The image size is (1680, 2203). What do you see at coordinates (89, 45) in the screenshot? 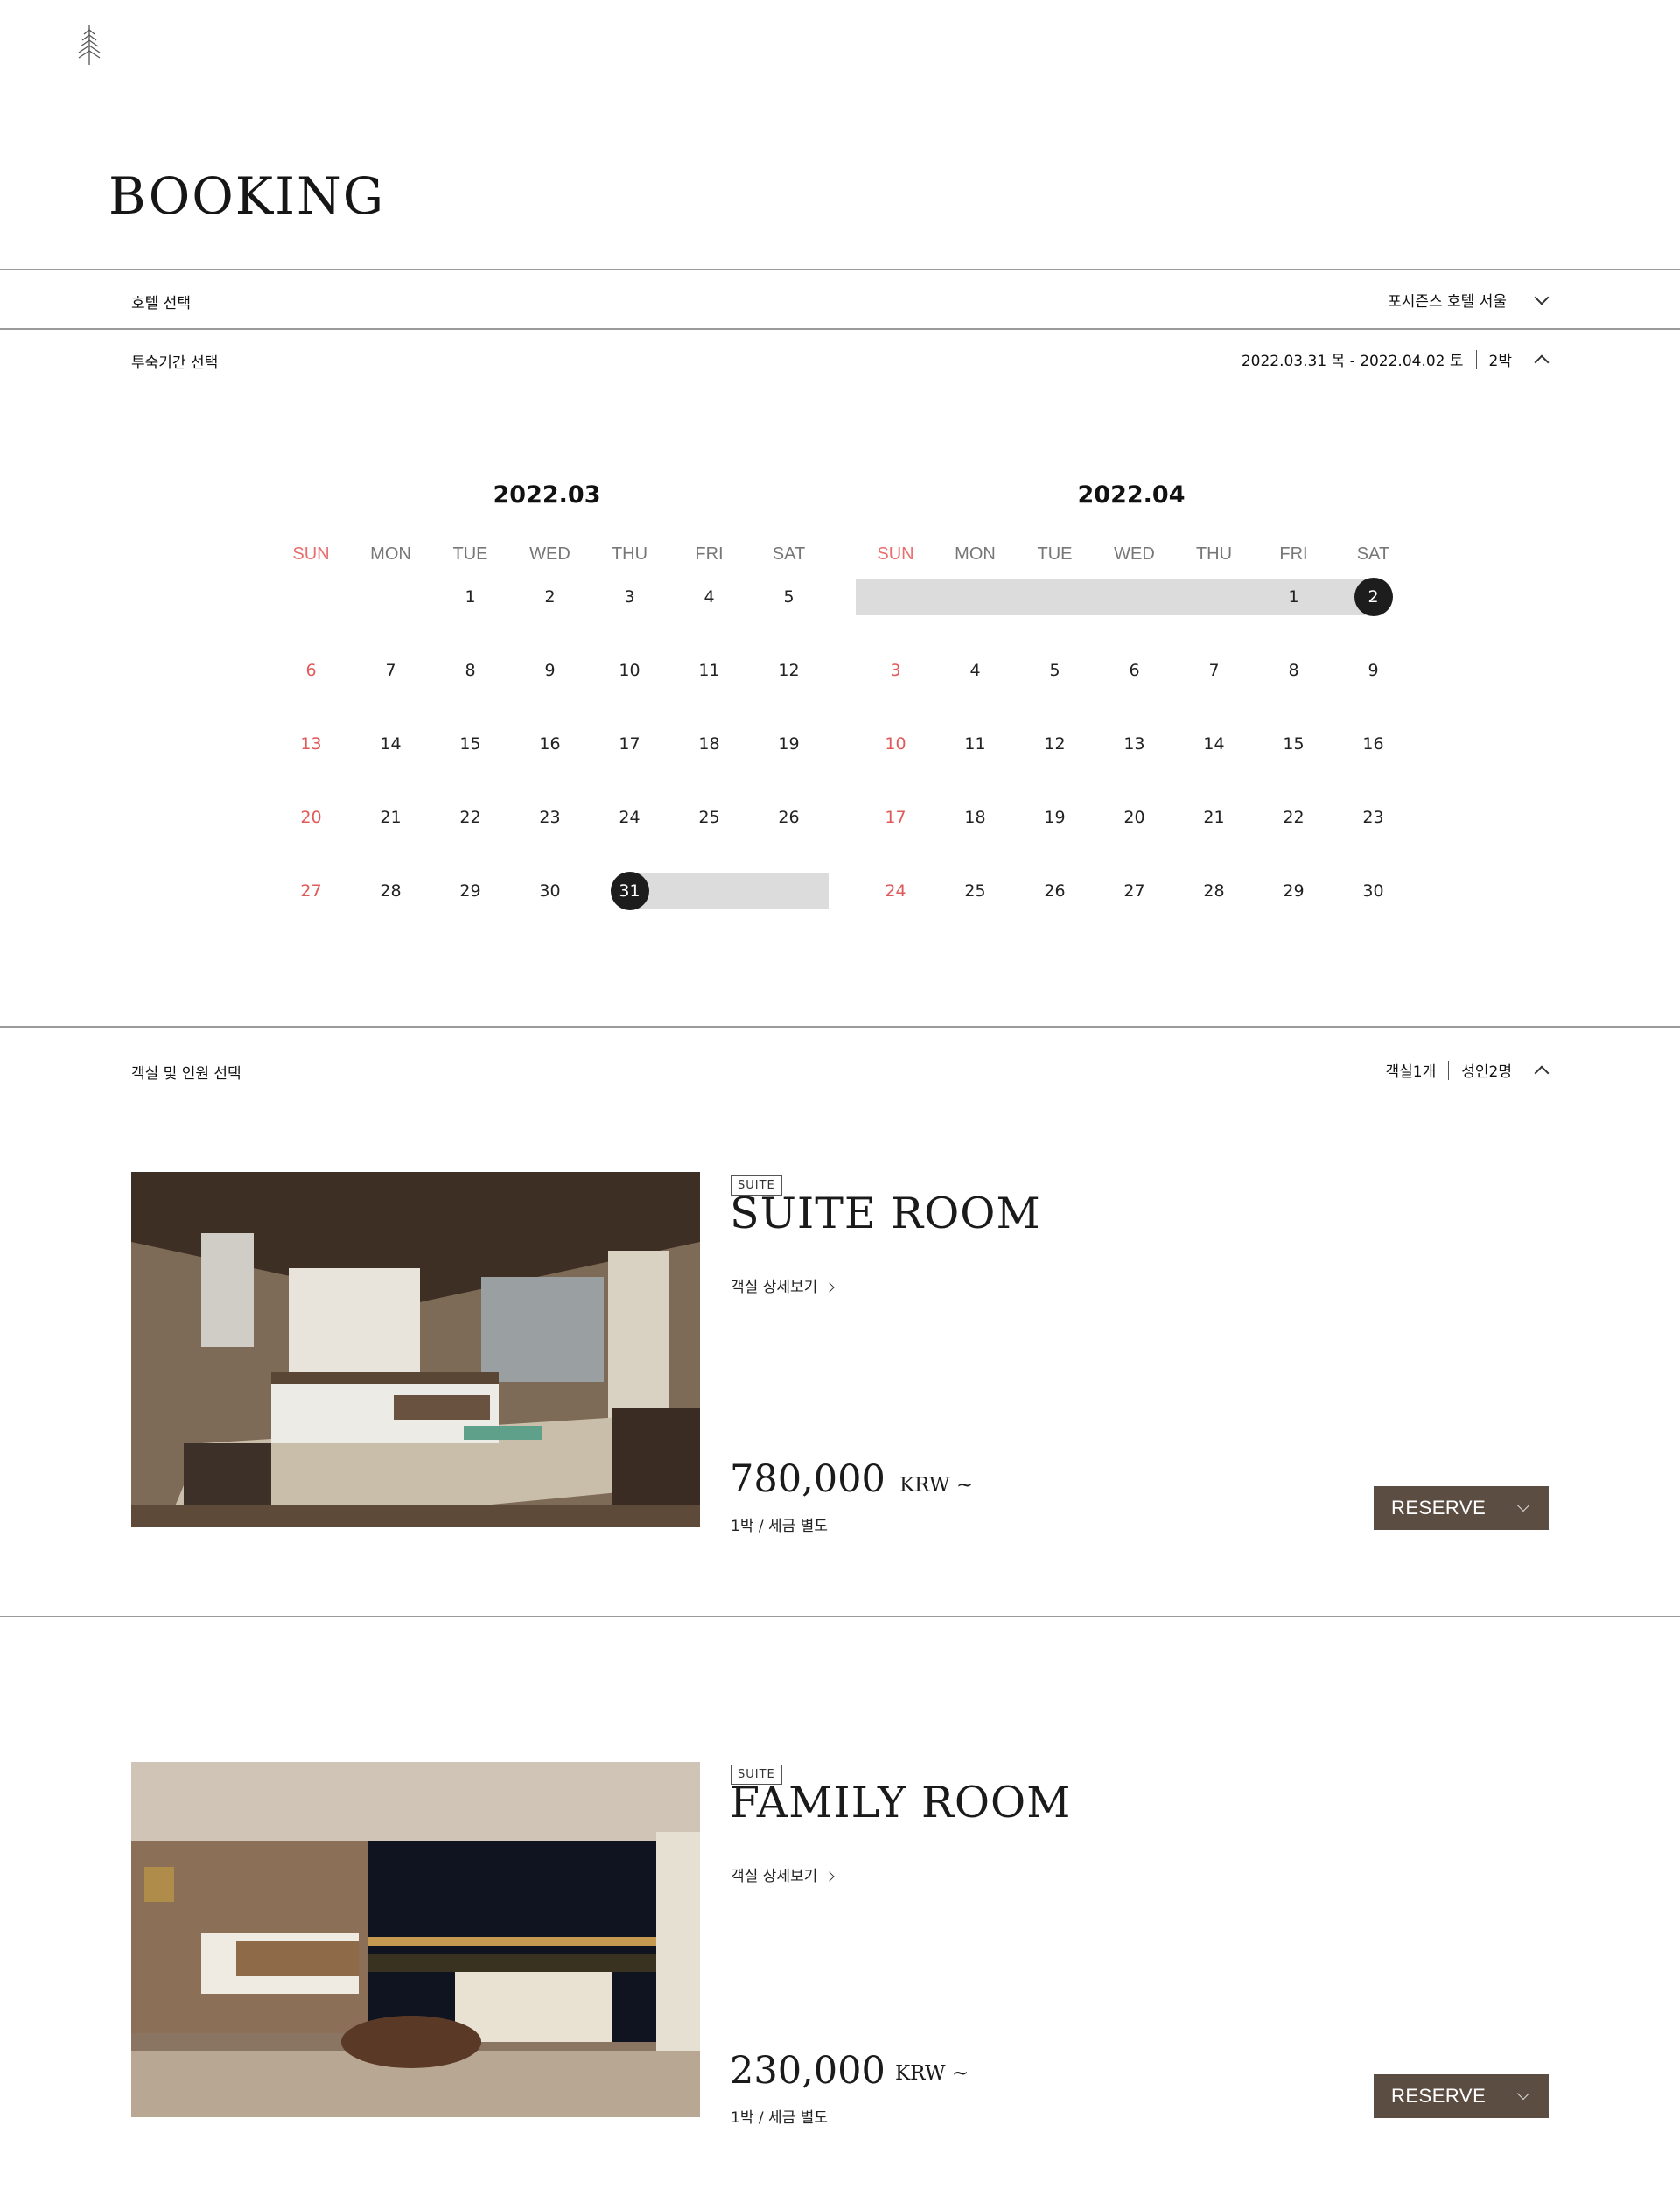
I see `tree-logo-icon` at bounding box center [89, 45].